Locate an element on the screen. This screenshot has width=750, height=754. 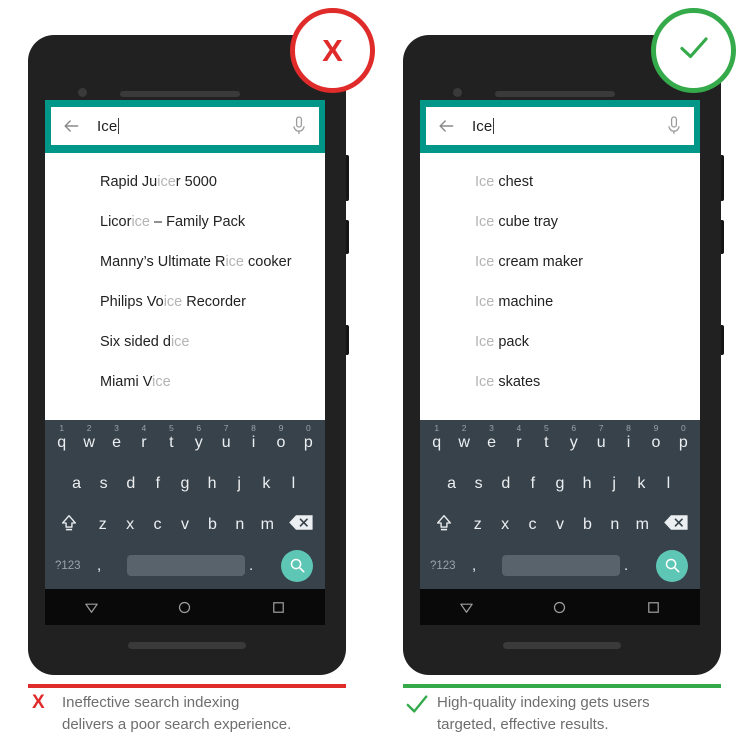
key-number-hint: 2 is located at coordinates (464, 427).